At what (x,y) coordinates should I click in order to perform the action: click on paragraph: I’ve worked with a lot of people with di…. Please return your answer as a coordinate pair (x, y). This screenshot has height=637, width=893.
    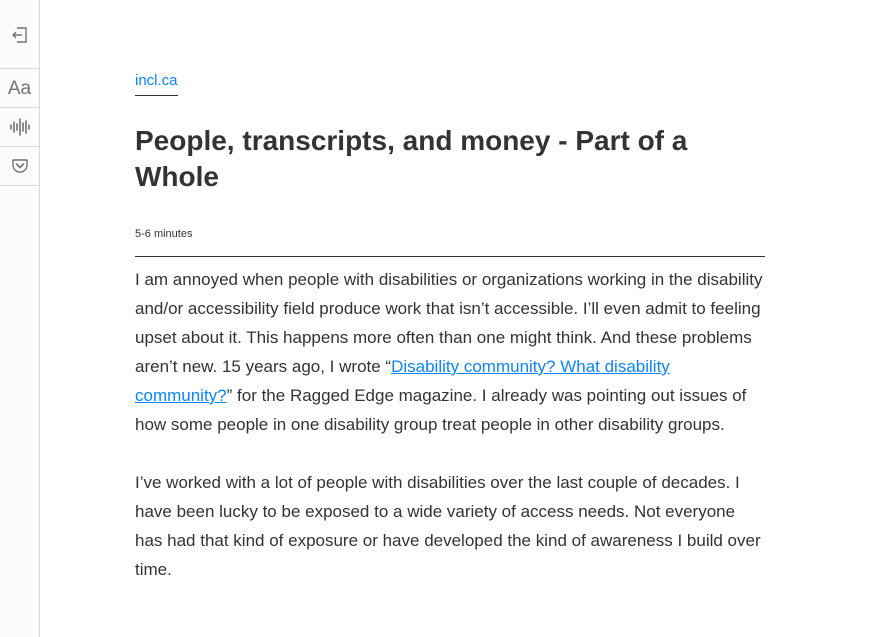
    Looking at the image, I should click on (448, 526).